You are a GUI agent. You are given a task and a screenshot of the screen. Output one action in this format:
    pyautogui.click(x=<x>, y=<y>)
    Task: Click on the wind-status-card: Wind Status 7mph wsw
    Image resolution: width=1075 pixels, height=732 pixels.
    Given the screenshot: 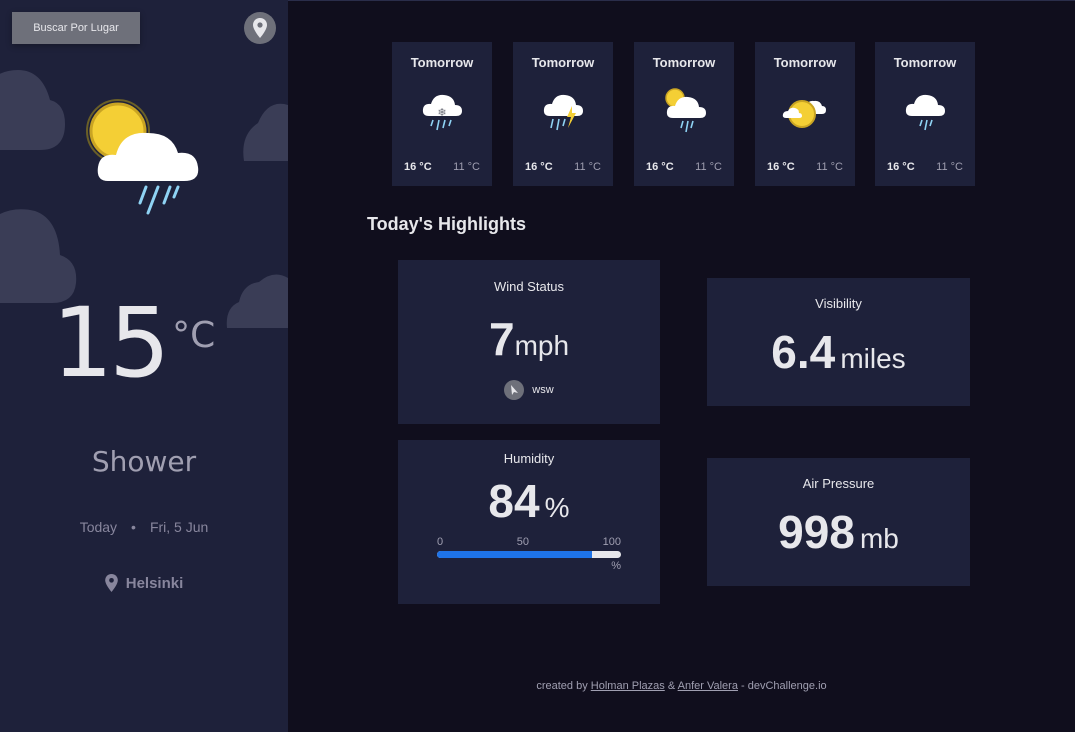 What is the action you would take?
    pyautogui.click(x=529, y=342)
    